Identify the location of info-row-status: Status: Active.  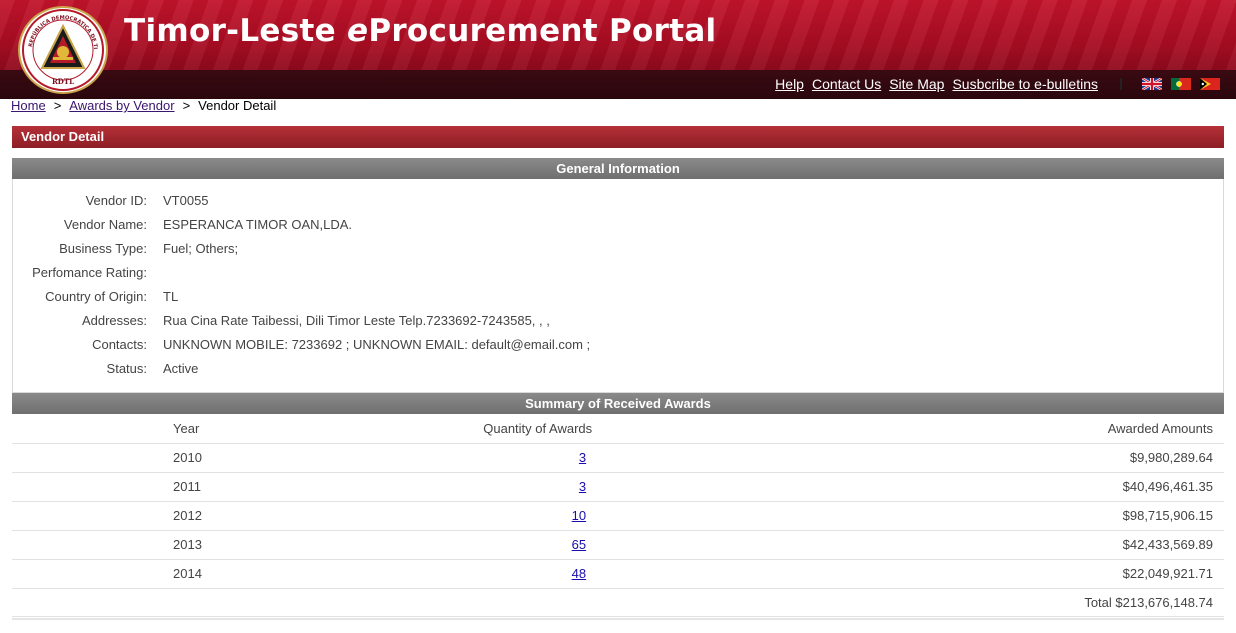
(613, 371).